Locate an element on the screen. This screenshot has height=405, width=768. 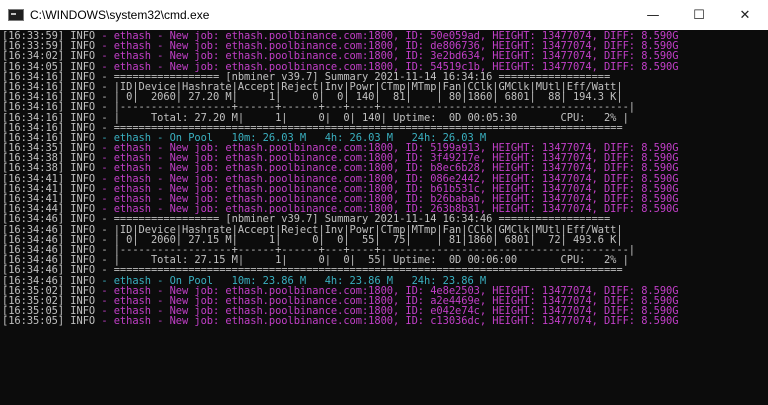
line-timestamp: [16:35:05] is located at coordinates (33, 321).